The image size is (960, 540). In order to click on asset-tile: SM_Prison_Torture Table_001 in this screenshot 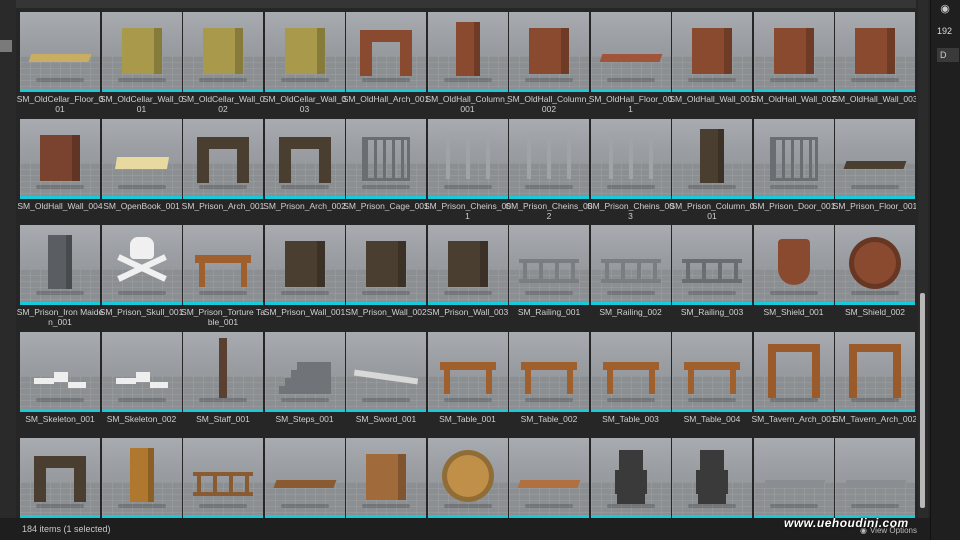, I will do `click(223, 276)`.